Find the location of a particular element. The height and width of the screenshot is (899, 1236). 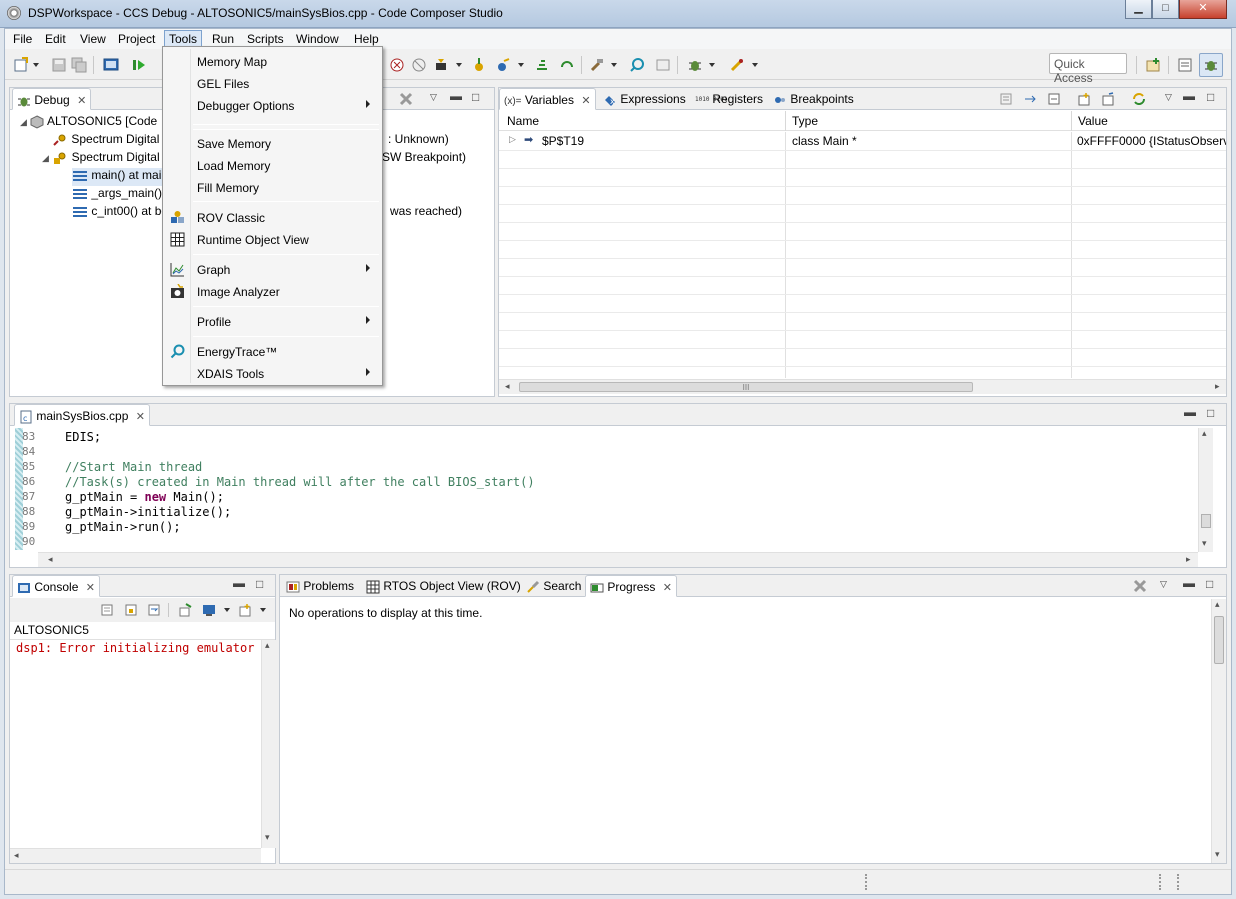

remove-all-icon is located at coordinates (397, 65).